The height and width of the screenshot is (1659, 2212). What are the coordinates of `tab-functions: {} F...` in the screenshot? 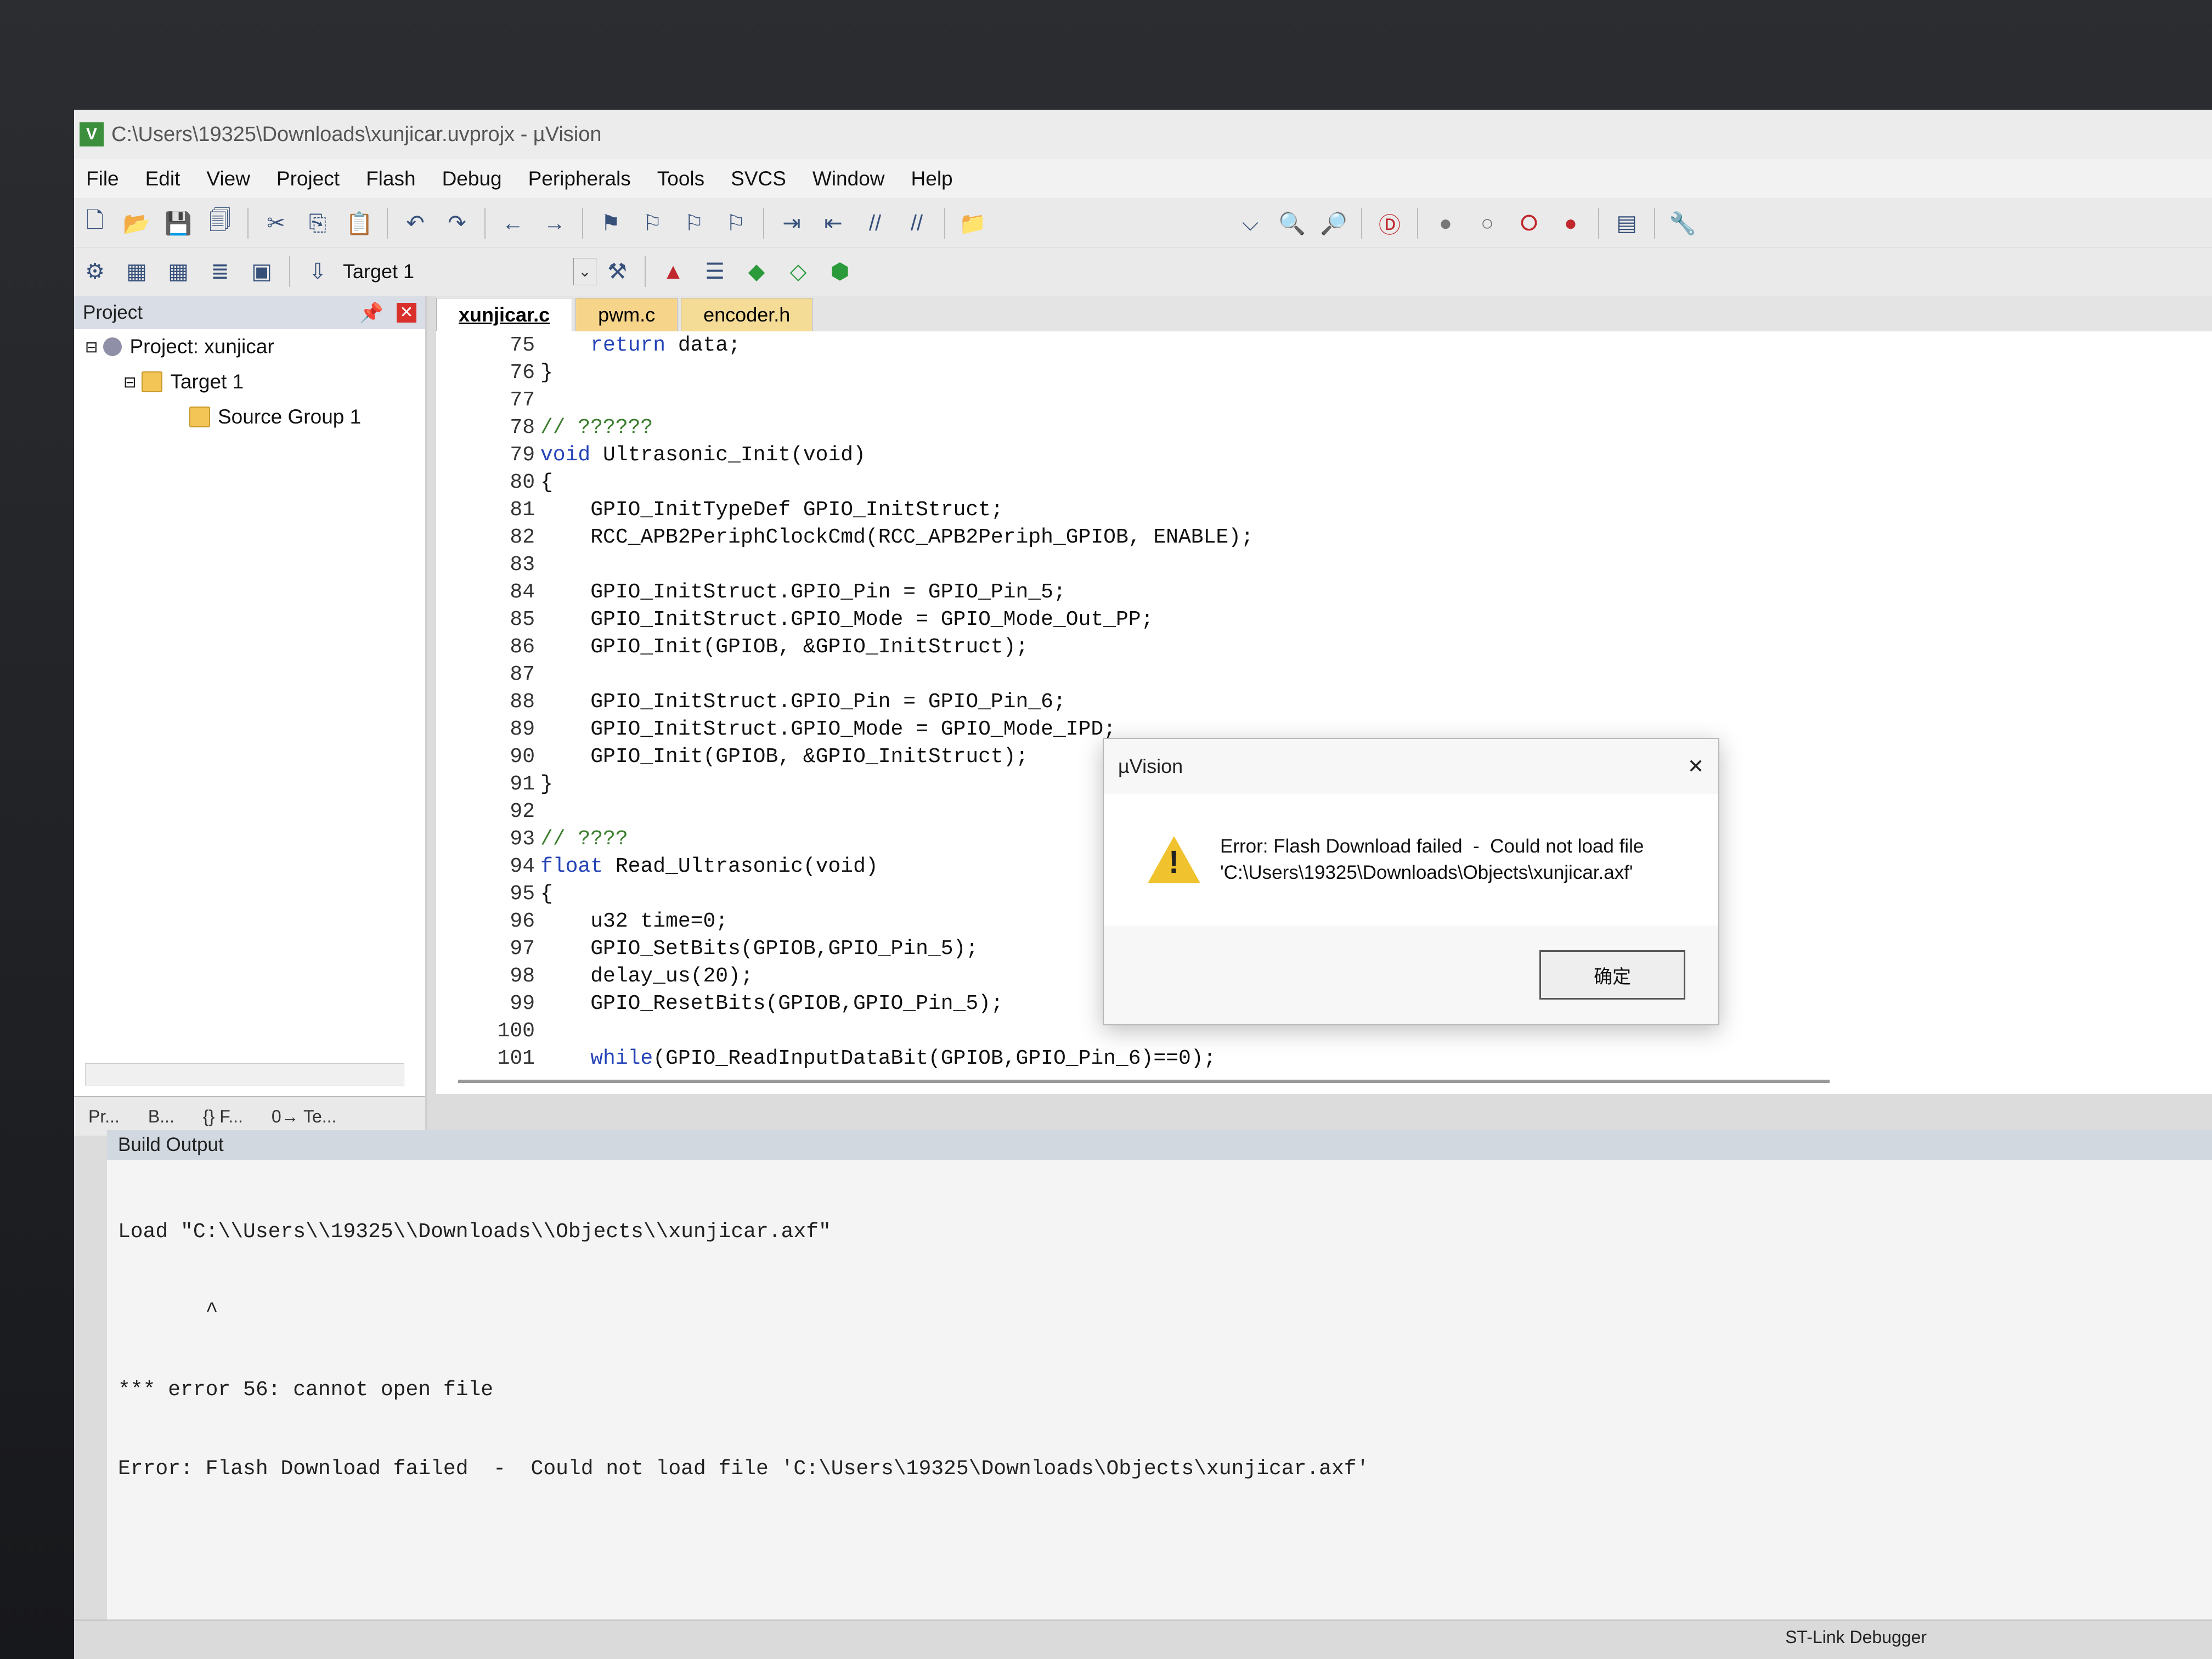 It's located at (223, 1117).